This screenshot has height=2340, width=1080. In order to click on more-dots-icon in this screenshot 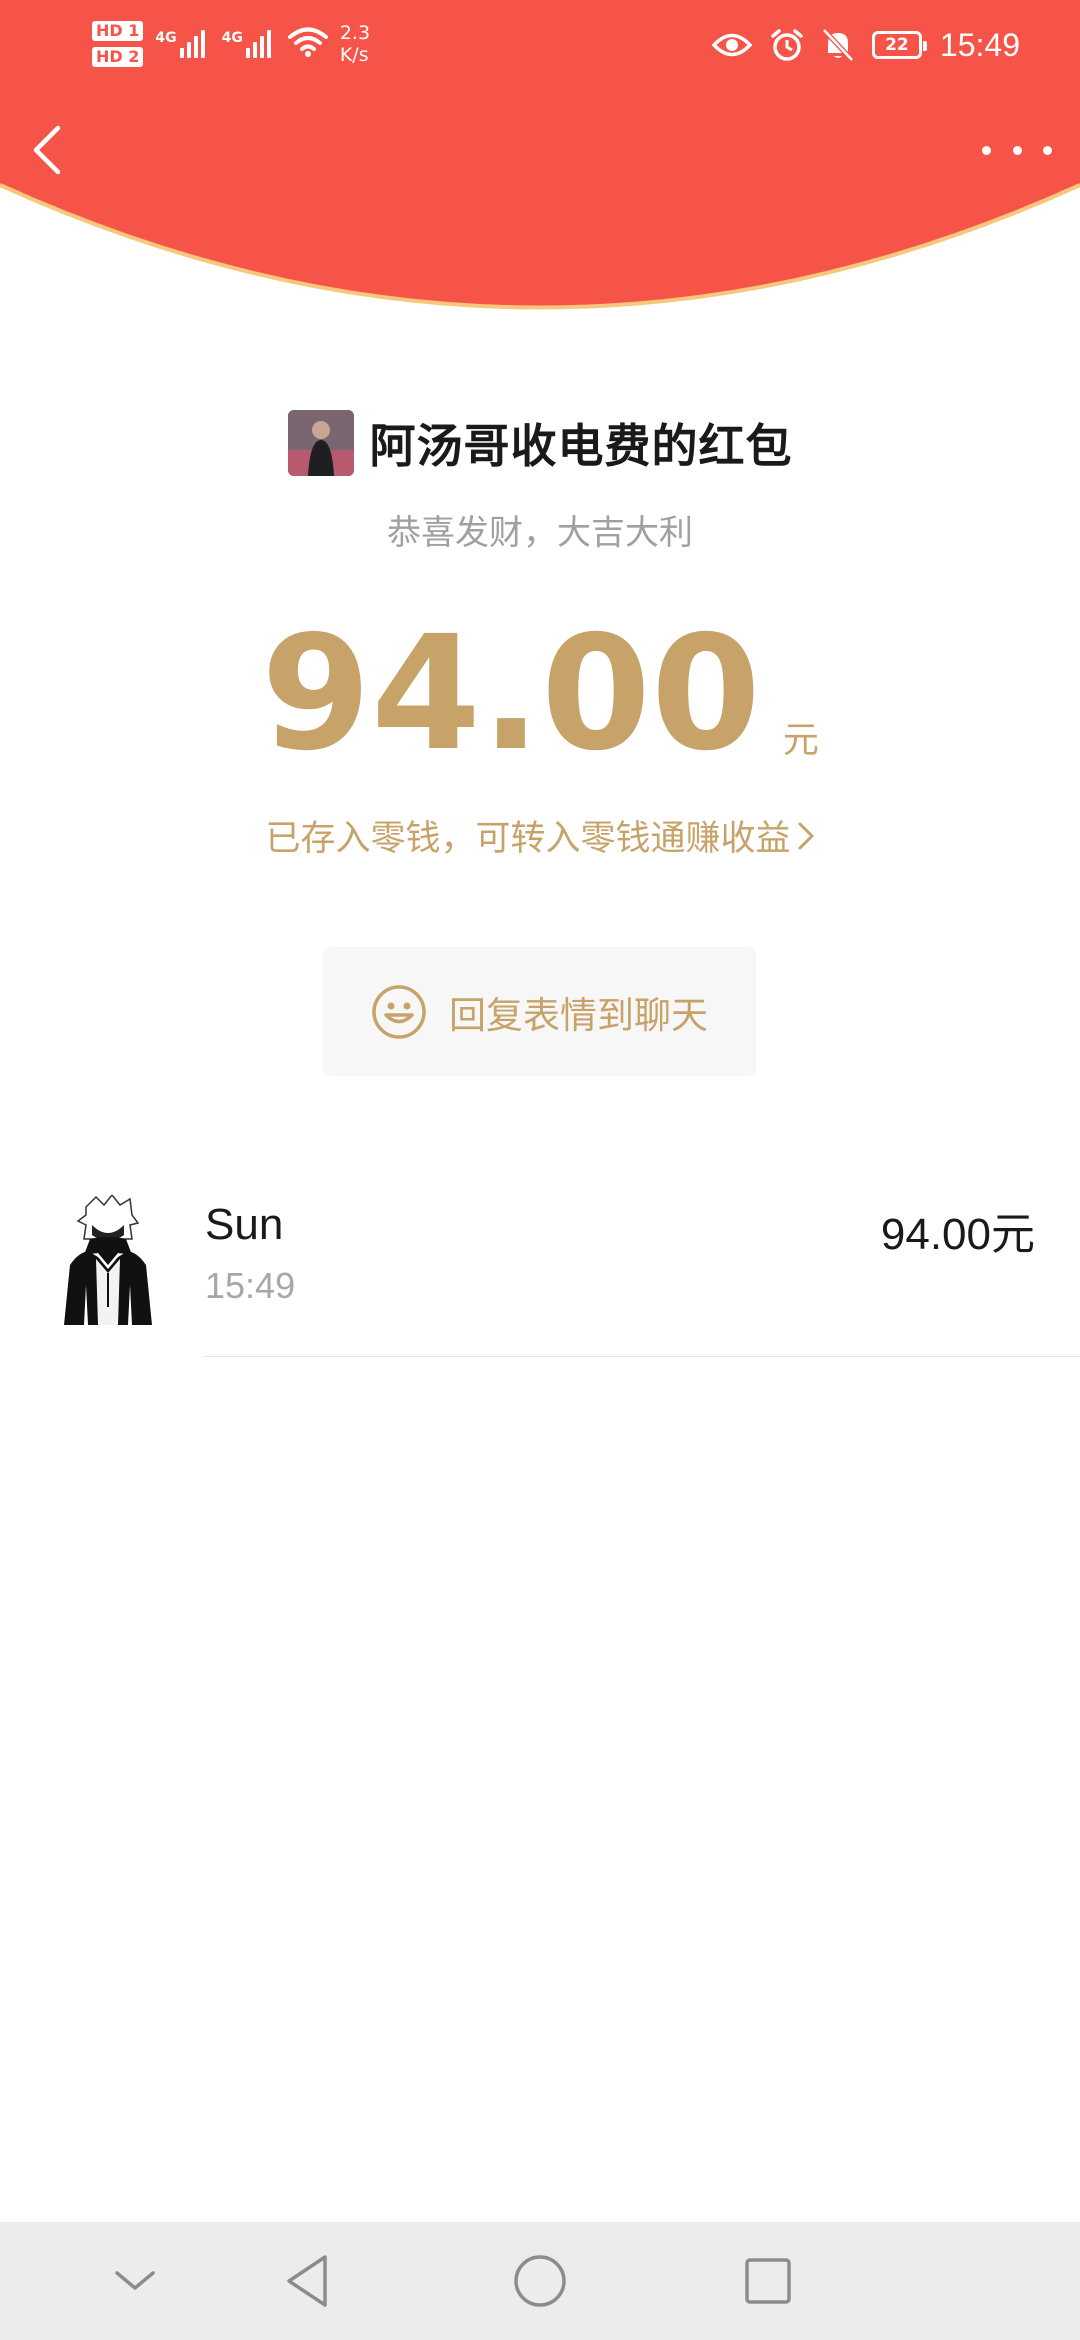, I will do `click(986, 150)`.